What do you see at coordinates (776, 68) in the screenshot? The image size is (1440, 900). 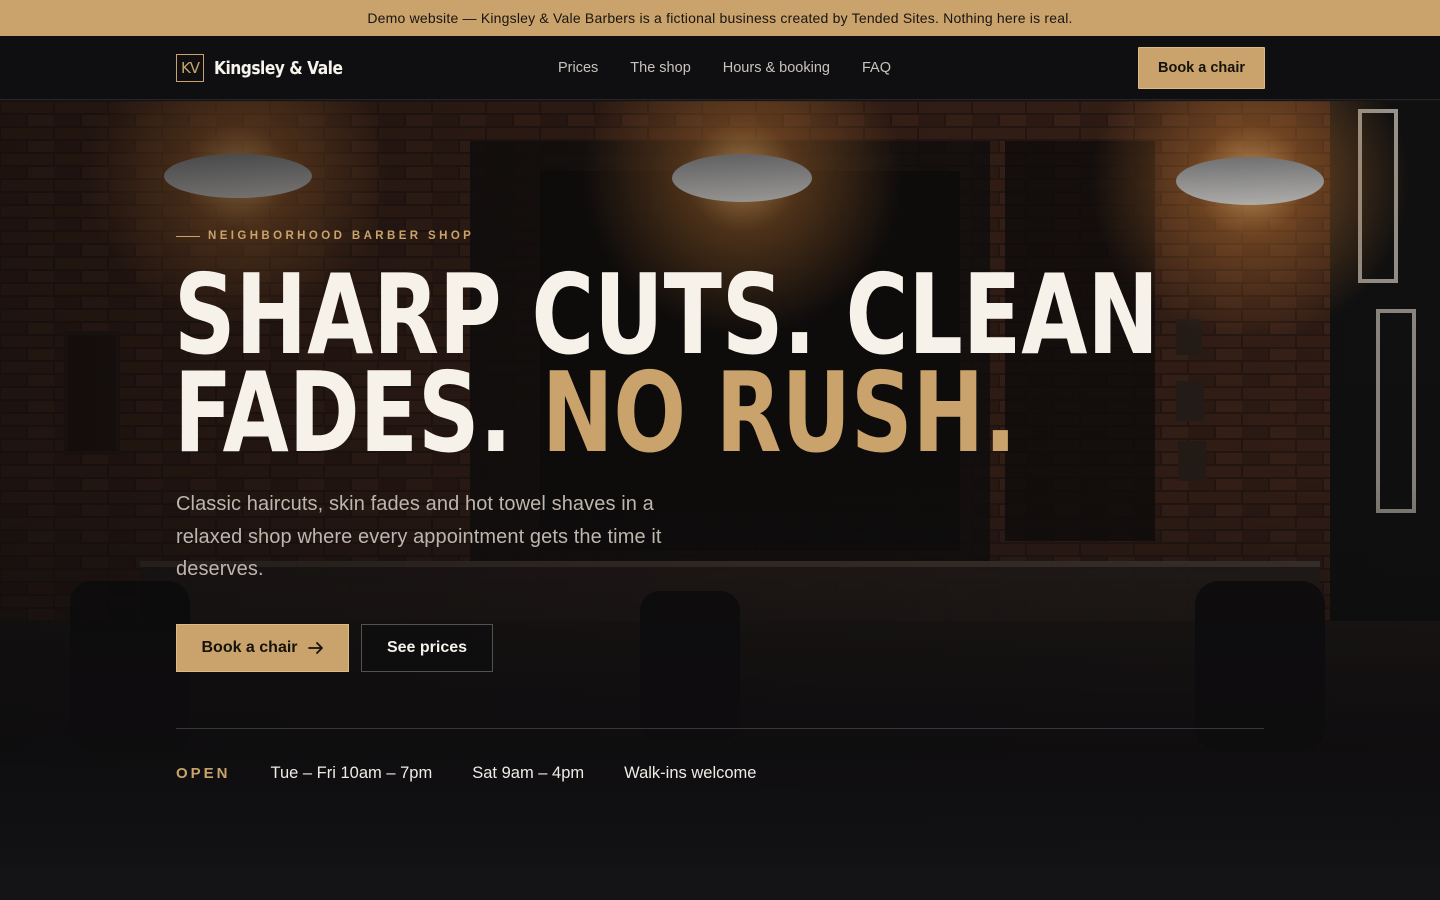 I see `nav-link-hours-booking: Hours & booking` at bounding box center [776, 68].